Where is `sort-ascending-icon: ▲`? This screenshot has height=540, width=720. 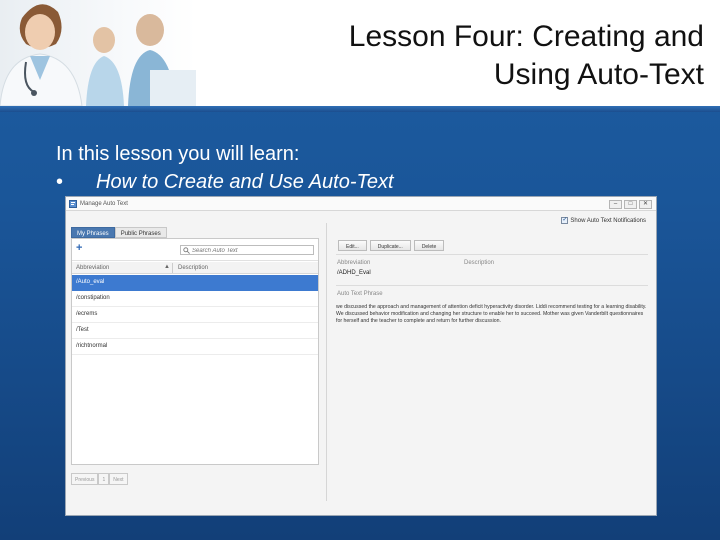
sort-ascending-icon: ▲ is located at coordinates (167, 267).